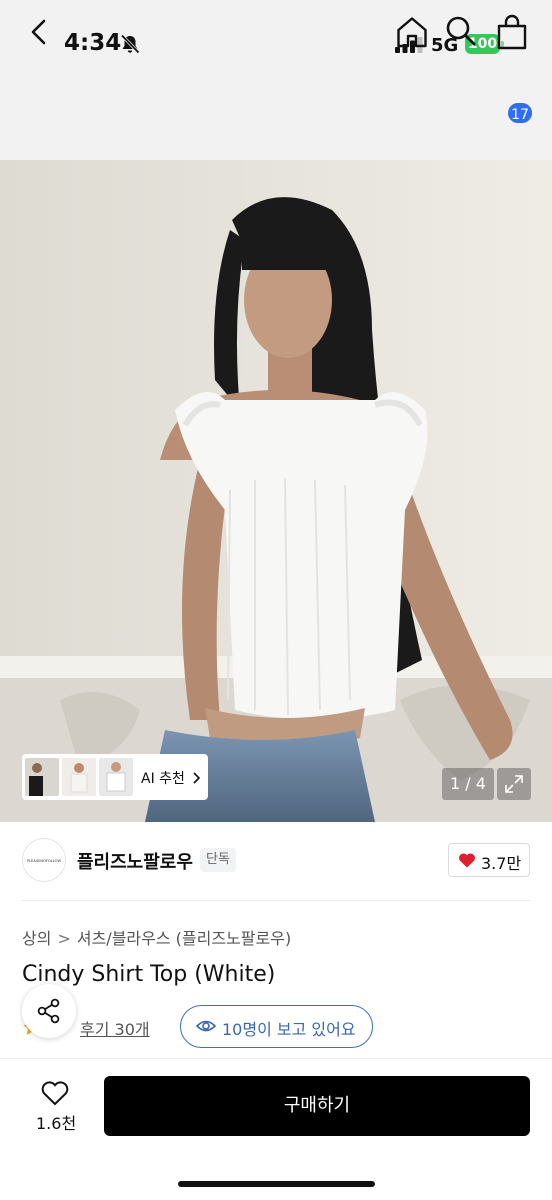 The height and width of the screenshot is (1200, 552). What do you see at coordinates (36, 938) in the screenshot?
I see `breadcrumb-category: 상의` at bounding box center [36, 938].